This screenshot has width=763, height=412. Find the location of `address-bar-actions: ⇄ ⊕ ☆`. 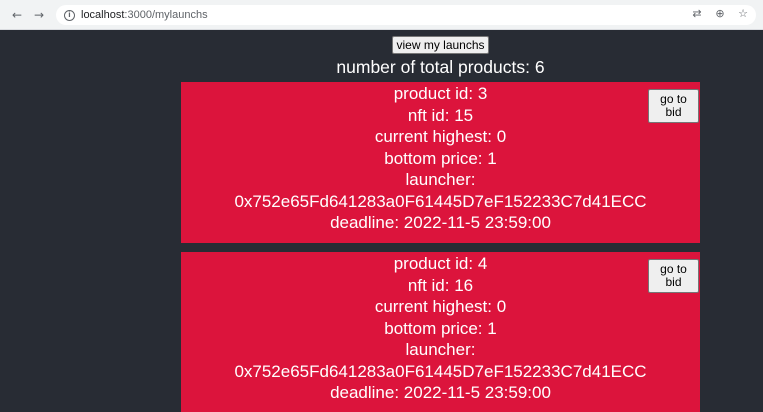

address-bar-actions: ⇄ ⊕ ☆ is located at coordinates (720, 13).